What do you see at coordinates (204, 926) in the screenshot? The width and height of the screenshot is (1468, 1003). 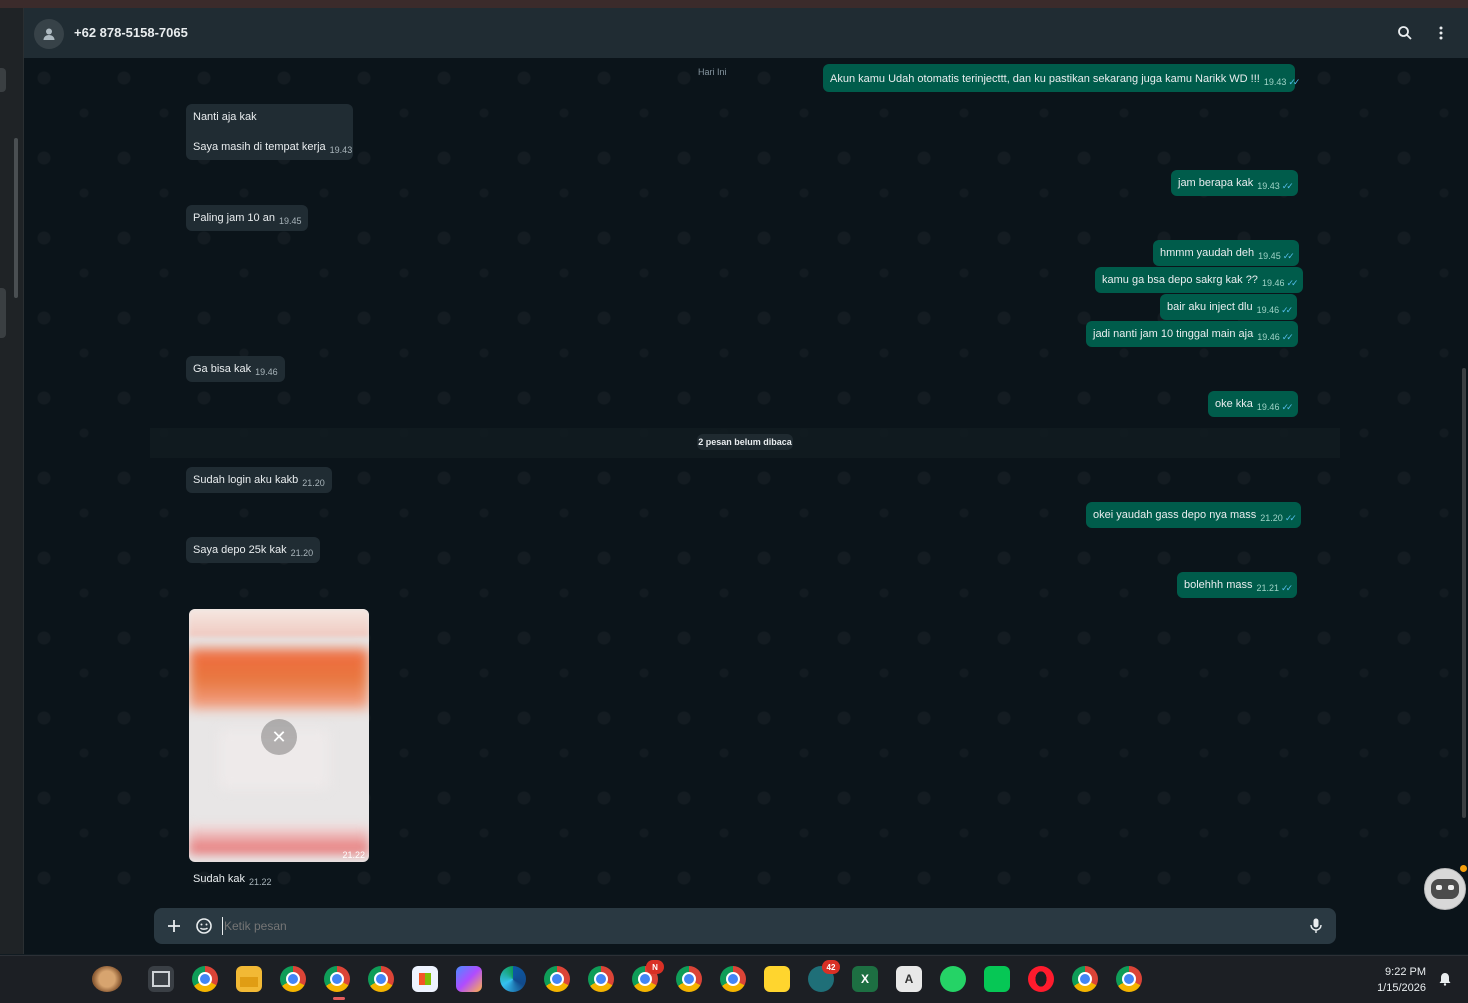 I see `sticker-icon` at bounding box center [204, 926].